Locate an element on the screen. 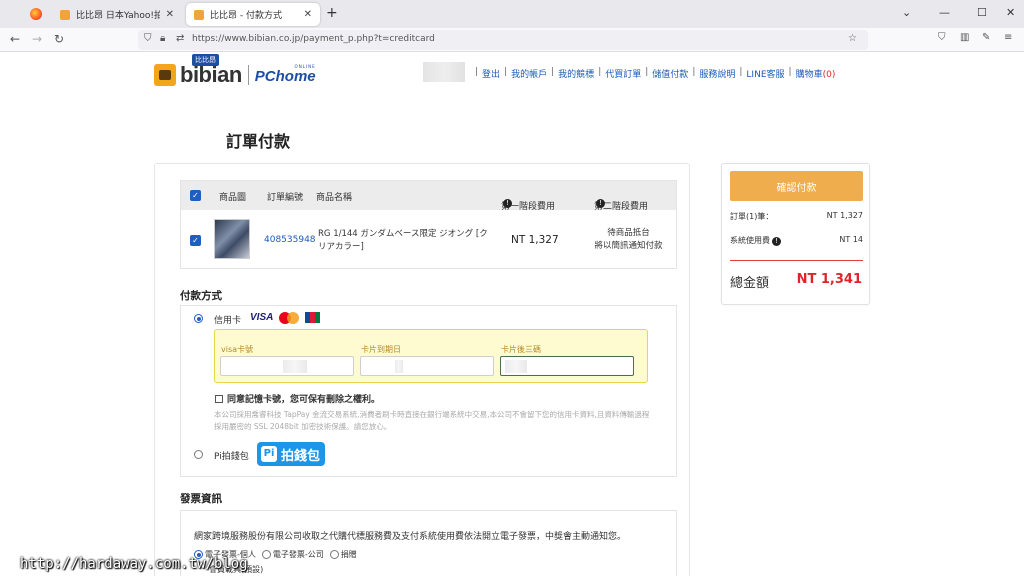 The width and height of the screenshot is (1024, 576). pi-icon: Pi is located at coordinates (269, 454).